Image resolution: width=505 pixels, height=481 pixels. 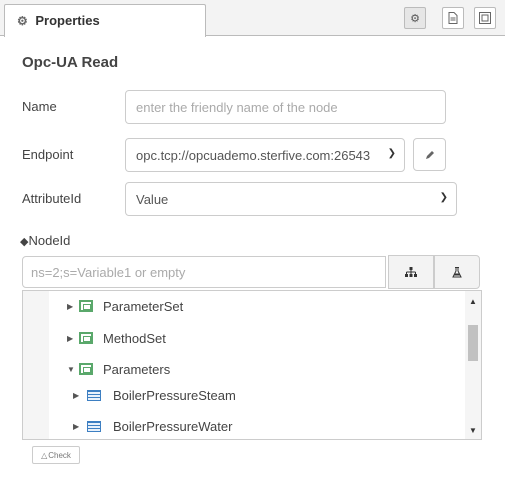 I want to click on description-toolbar-button, so click(x=453, y=18).